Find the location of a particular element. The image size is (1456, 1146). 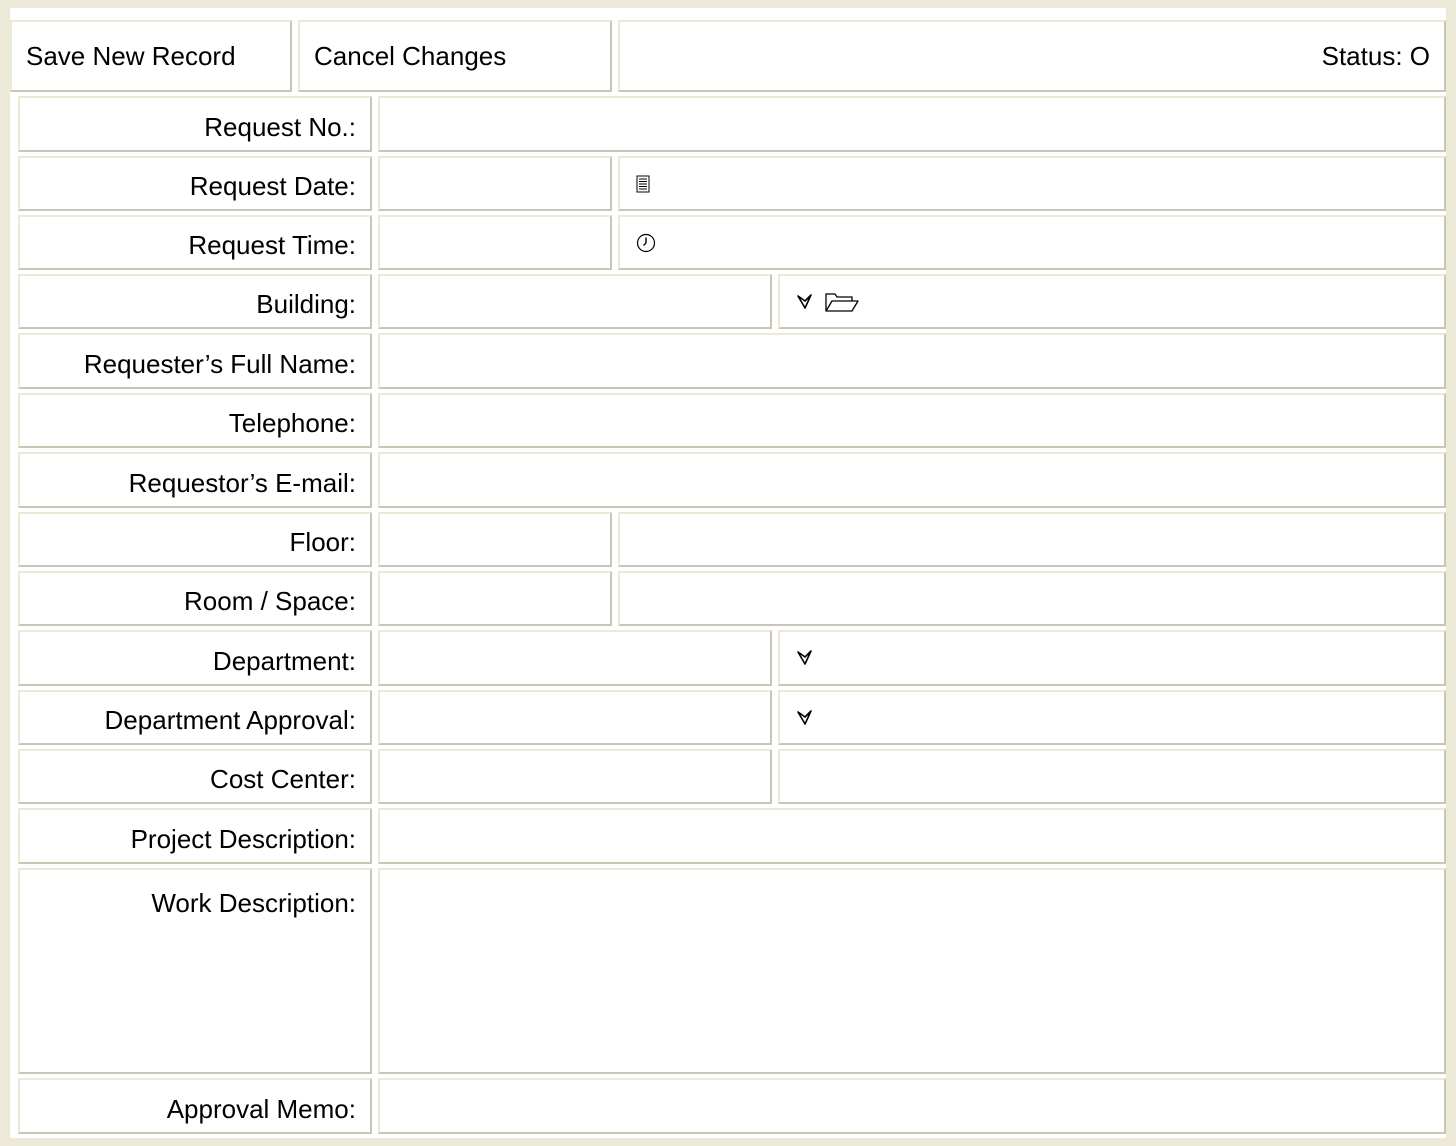

cost-center-field is located at coordinates (575, 776).